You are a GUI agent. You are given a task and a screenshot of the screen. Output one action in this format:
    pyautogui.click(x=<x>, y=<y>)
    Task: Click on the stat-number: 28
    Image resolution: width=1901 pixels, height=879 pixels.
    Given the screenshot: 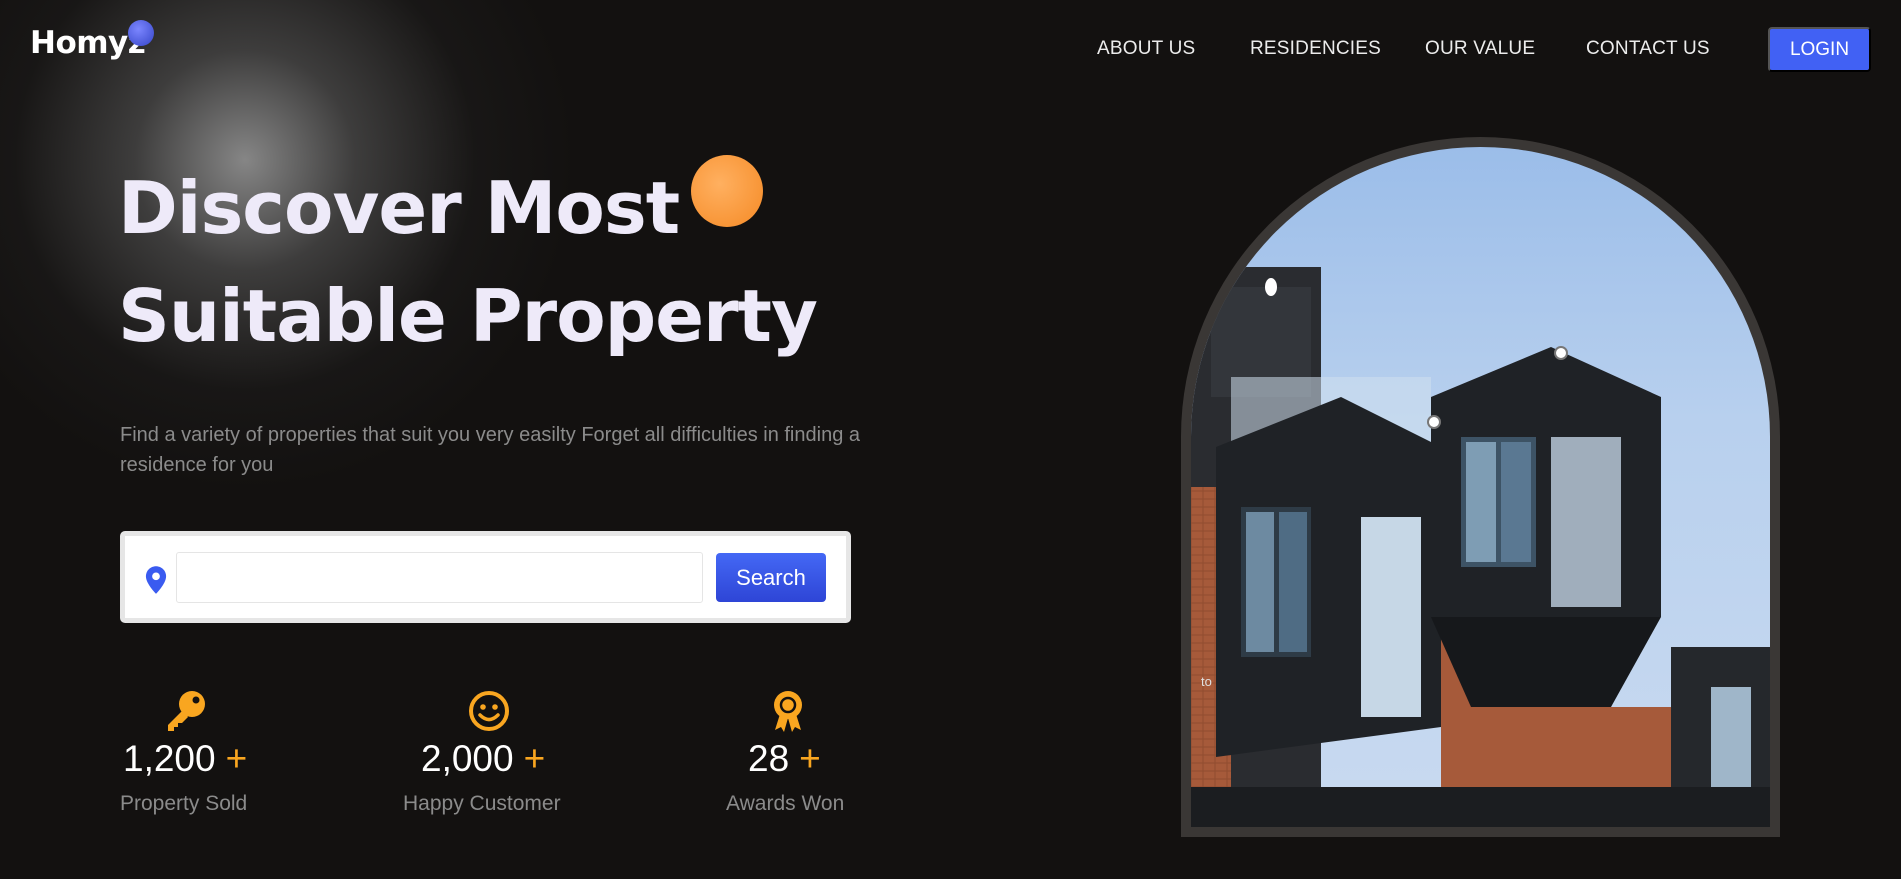 What is the action you would take?
    pyautogui.click(x=769, y=758)
    